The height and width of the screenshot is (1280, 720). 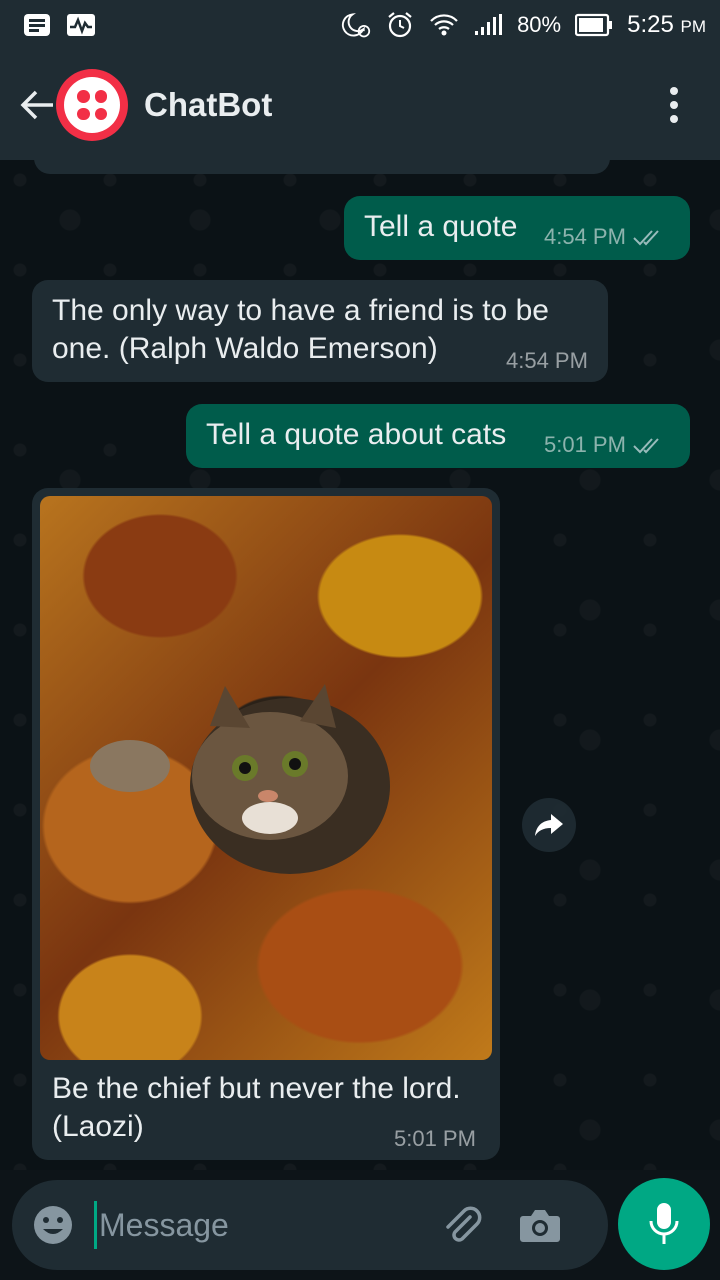 I want to click on wifi-icon, so click(x=444, y=25).